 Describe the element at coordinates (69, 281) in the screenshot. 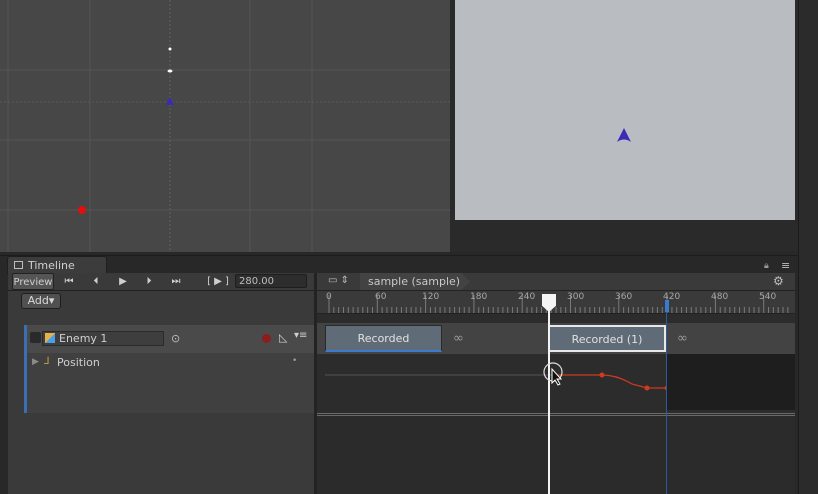

I see `skip-start-icon: ⏮` at that location.